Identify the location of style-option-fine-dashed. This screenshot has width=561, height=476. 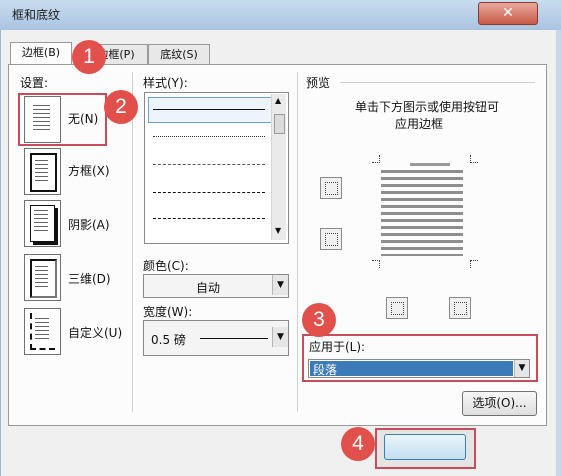
(209, 164).